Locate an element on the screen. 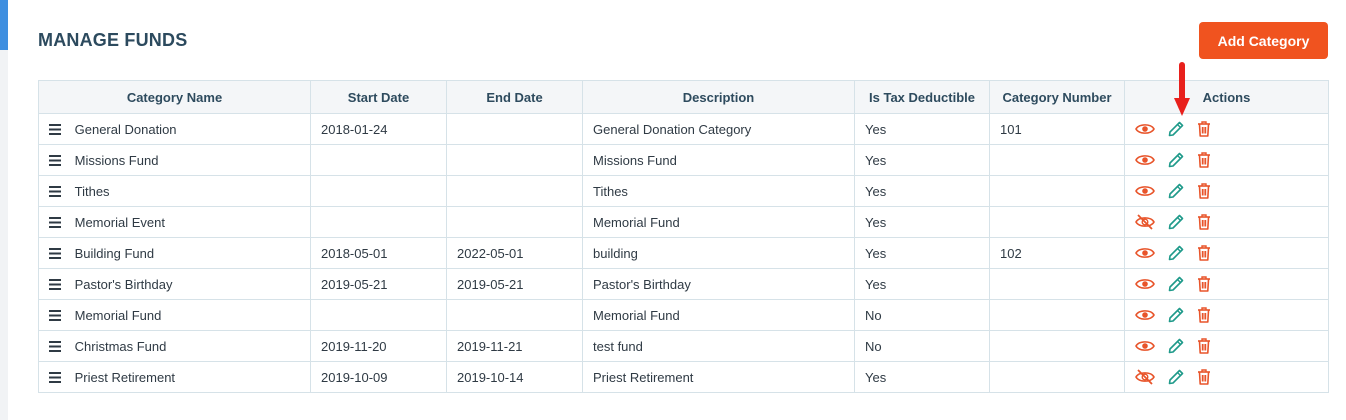 Image resolution: width=1346 pixels, height=420 pixels. column-header-is-tax-deductible: Is Tax Deductible is located at coordinates (922, 97).